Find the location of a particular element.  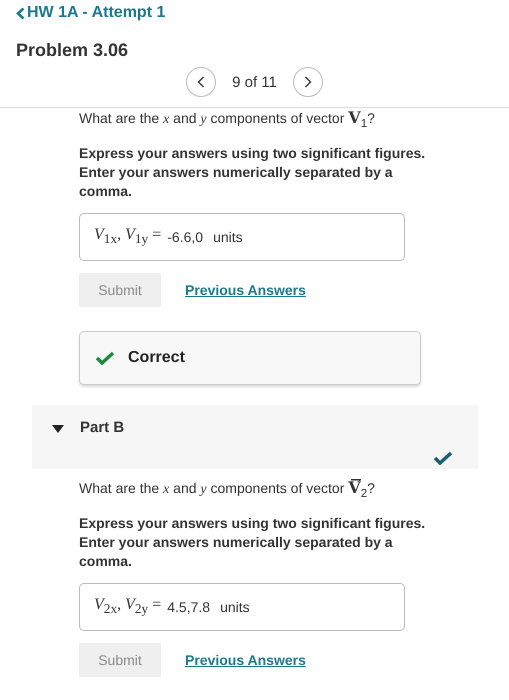

next-button is located at coordinates (307, 82).